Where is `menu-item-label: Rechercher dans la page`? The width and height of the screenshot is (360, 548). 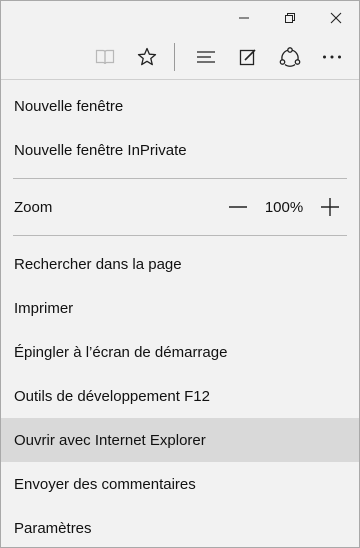 menu-item-label: Rechercher dans la page is located at coordinates (98, 264).